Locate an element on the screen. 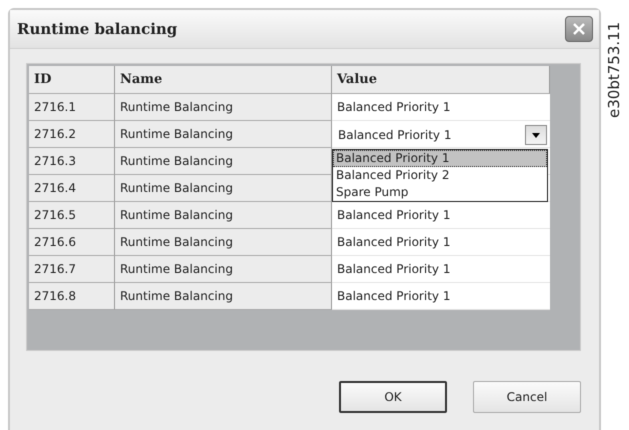 The width and height of the screenshot is (629, 430). table-cell: 2716.8 is located at coordinates (72, 296).